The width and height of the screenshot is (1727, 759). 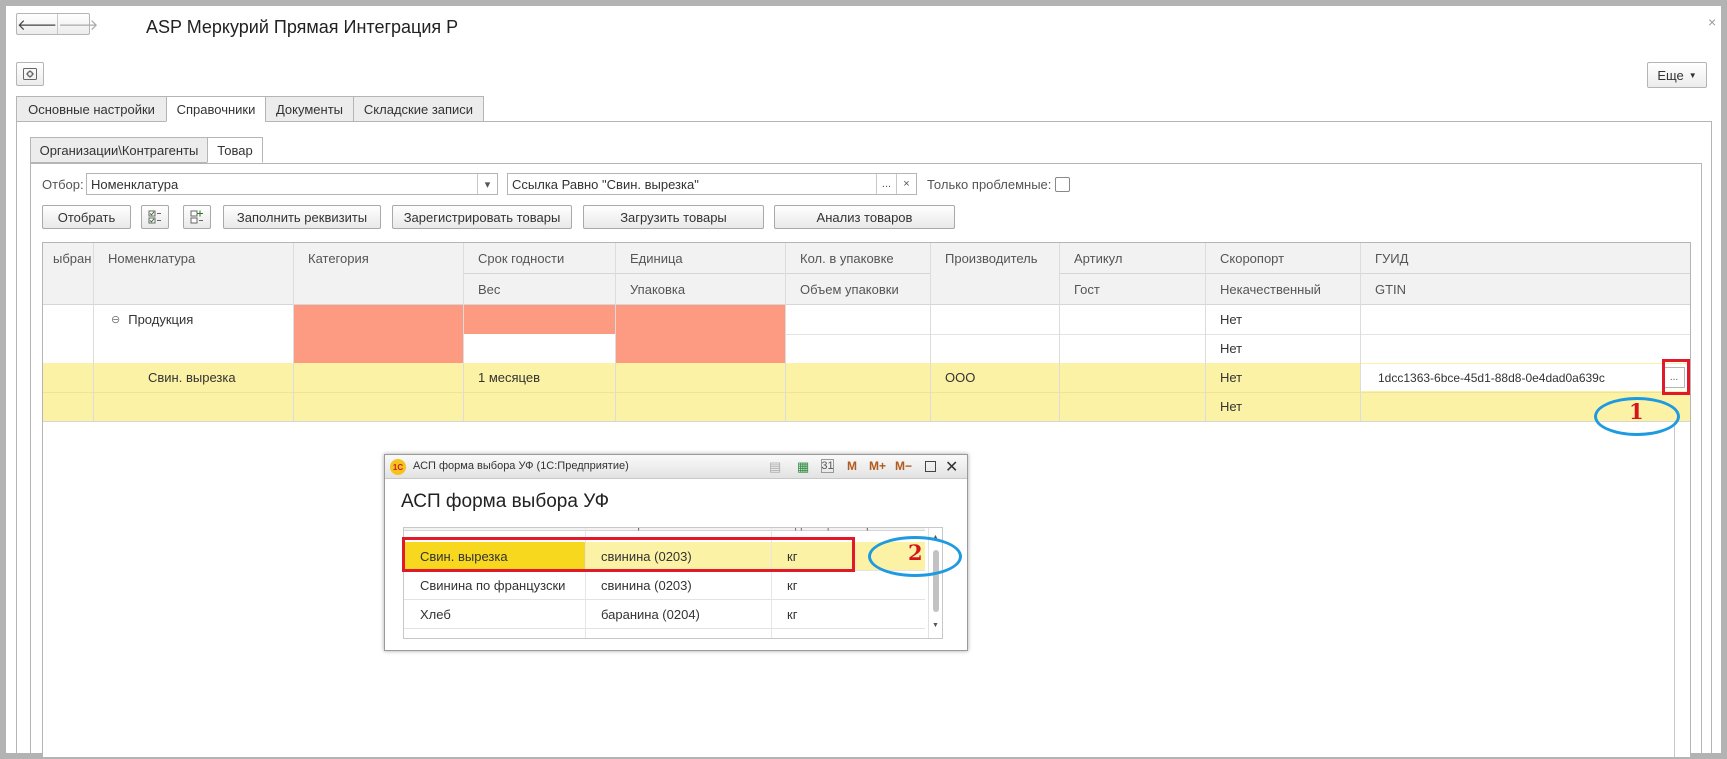 I want to click on uncheck-all-button, so click(x=197, y=217).